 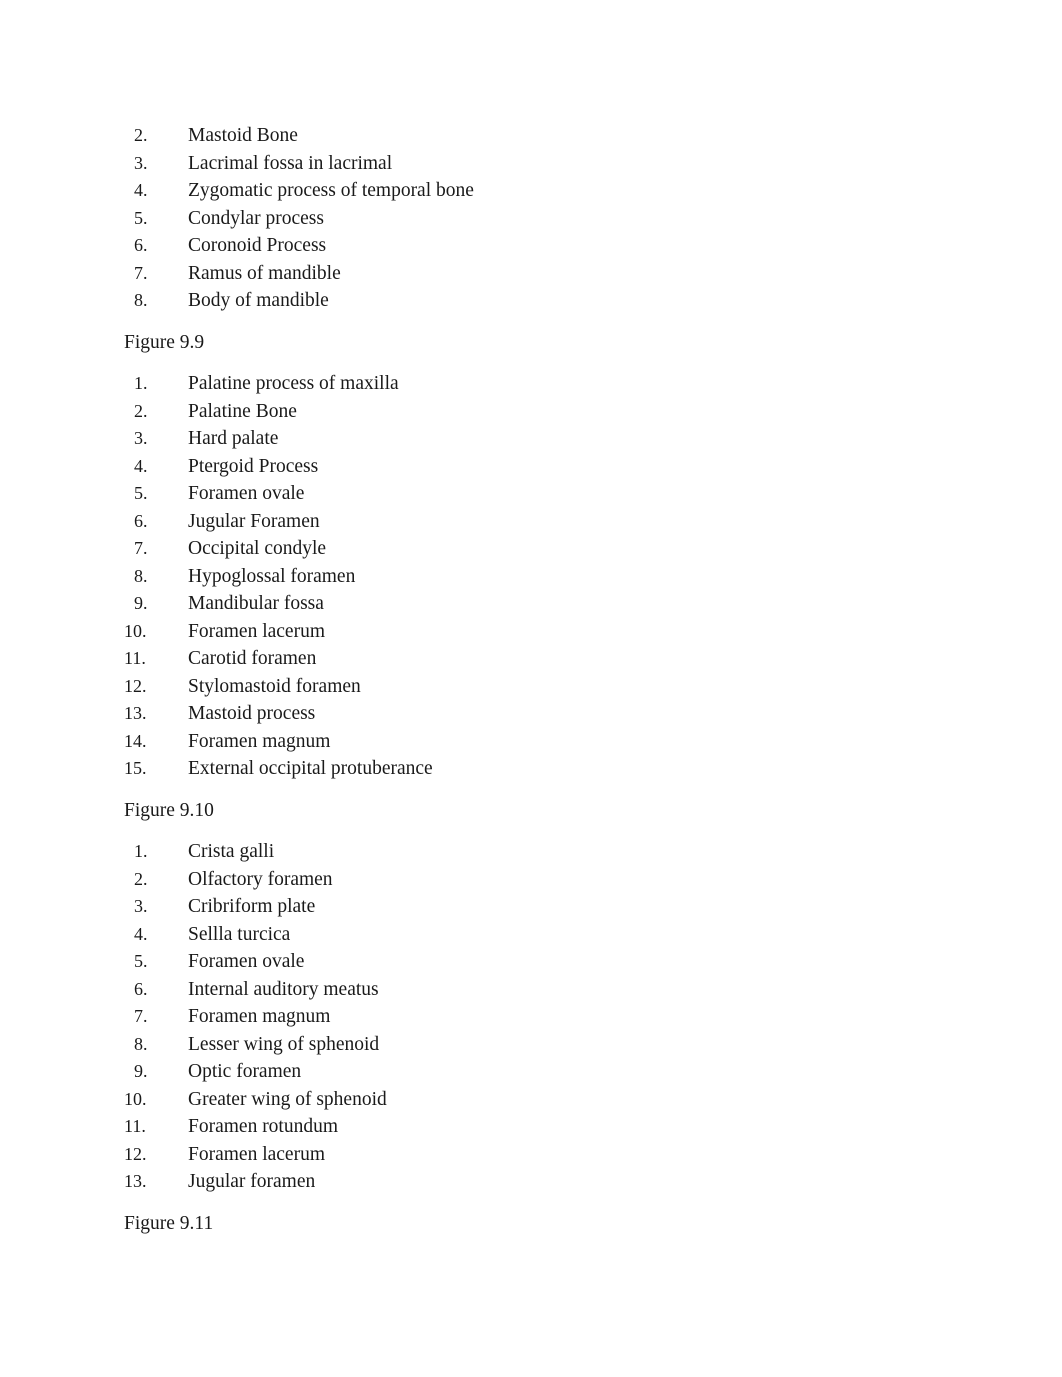 What do you see at coordinates (539, 604) in the screenshot?
I see `list-item: 9. Mandibular fossa` at bounding box center [539, 604].